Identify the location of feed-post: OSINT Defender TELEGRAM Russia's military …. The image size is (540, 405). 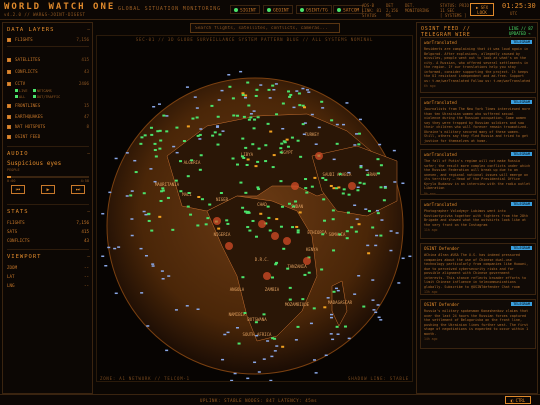
(478, 324).